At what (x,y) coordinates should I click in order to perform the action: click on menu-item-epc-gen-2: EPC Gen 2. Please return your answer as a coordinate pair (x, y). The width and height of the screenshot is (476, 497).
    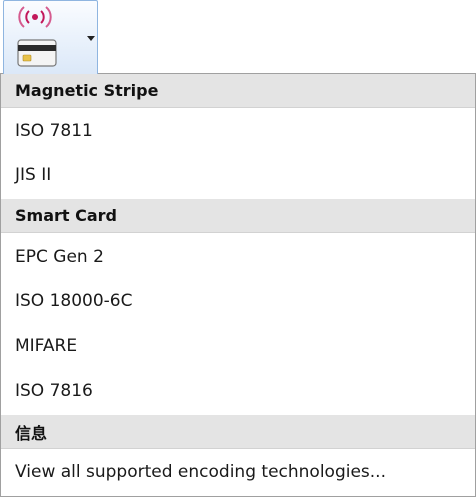
    Looking at the image, I should click on (238, 257).